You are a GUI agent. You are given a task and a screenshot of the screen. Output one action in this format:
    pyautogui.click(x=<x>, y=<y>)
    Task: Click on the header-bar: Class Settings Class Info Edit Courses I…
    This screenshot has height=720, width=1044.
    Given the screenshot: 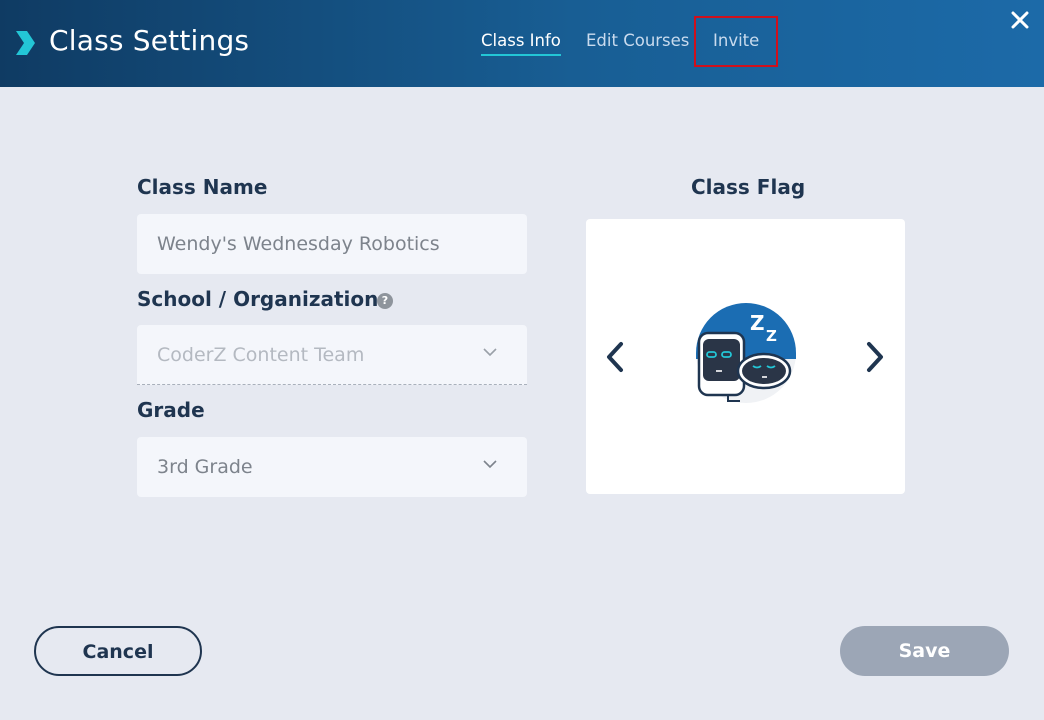 What is the action you would take?
    pyautogui.click(x=522, y=43)
    